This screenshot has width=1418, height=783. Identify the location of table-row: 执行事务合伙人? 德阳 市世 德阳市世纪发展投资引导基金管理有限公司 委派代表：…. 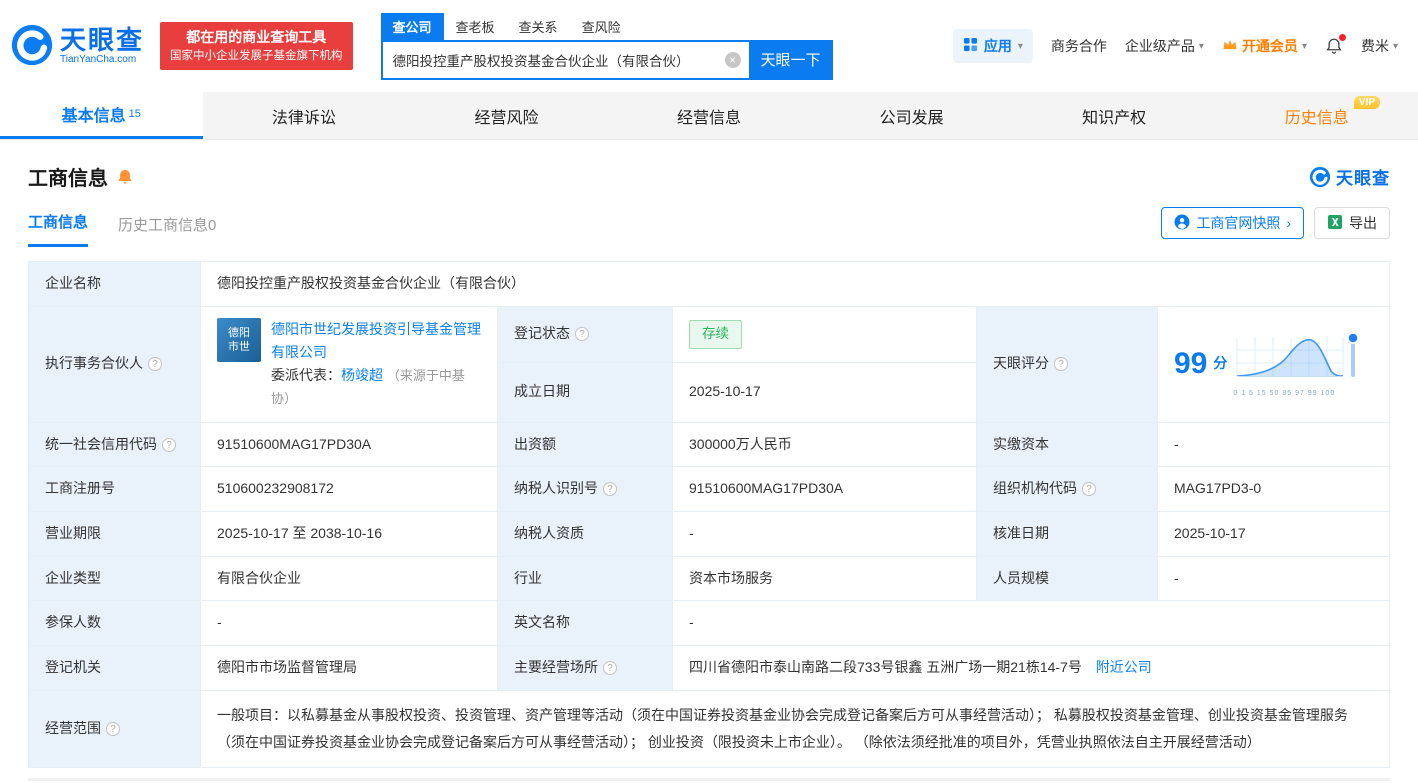
(709, 364).